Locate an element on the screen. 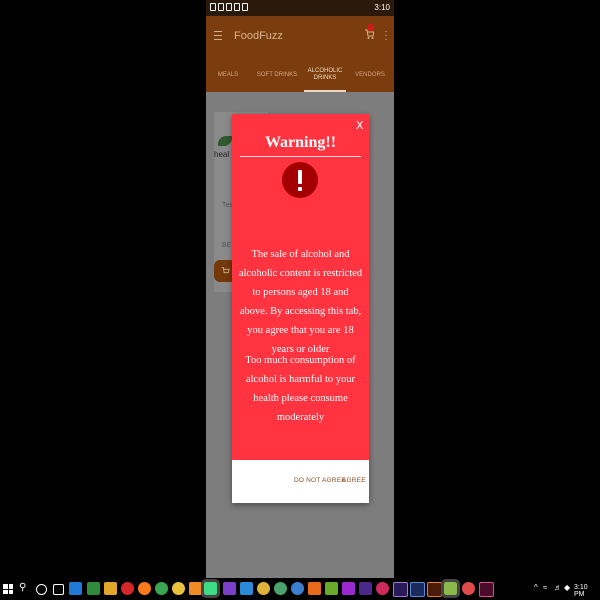 This screenshot has width=600, height=600. title-divider is located at coordinates (300, 156).